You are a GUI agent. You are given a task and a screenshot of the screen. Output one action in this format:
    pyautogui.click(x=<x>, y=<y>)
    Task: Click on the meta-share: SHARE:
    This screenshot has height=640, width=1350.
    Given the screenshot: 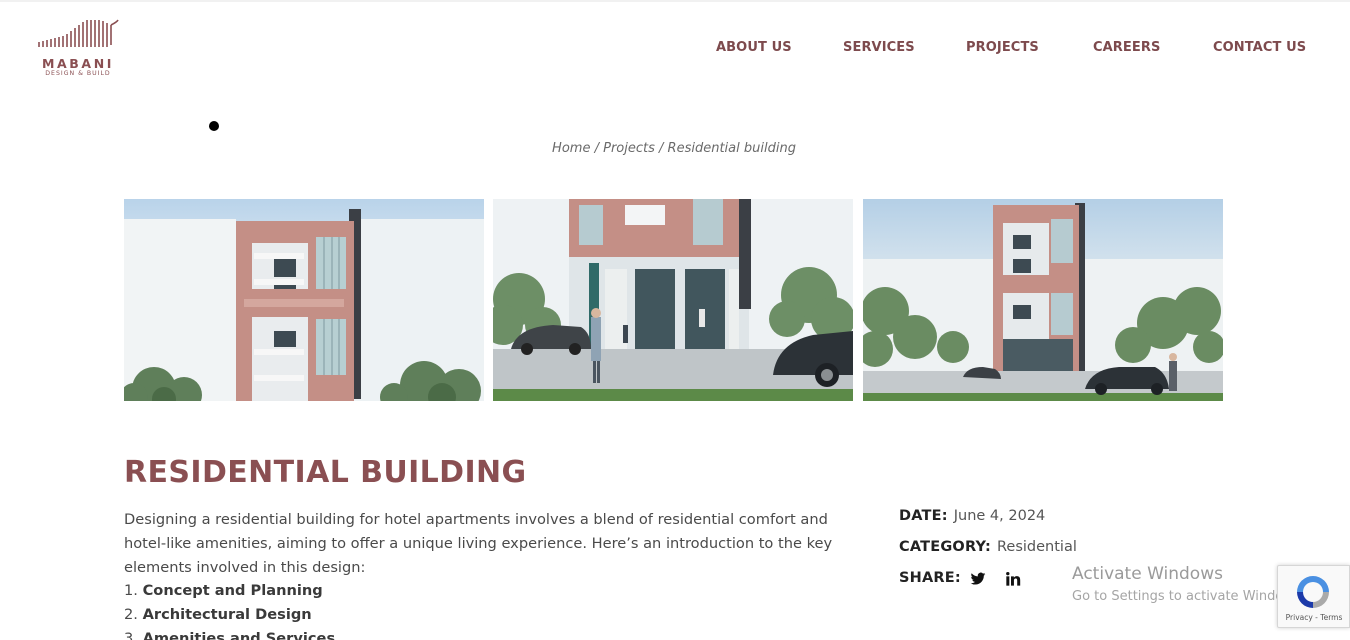 What is the action you would take?
    pyautogui.click(x=930, y=578)
    